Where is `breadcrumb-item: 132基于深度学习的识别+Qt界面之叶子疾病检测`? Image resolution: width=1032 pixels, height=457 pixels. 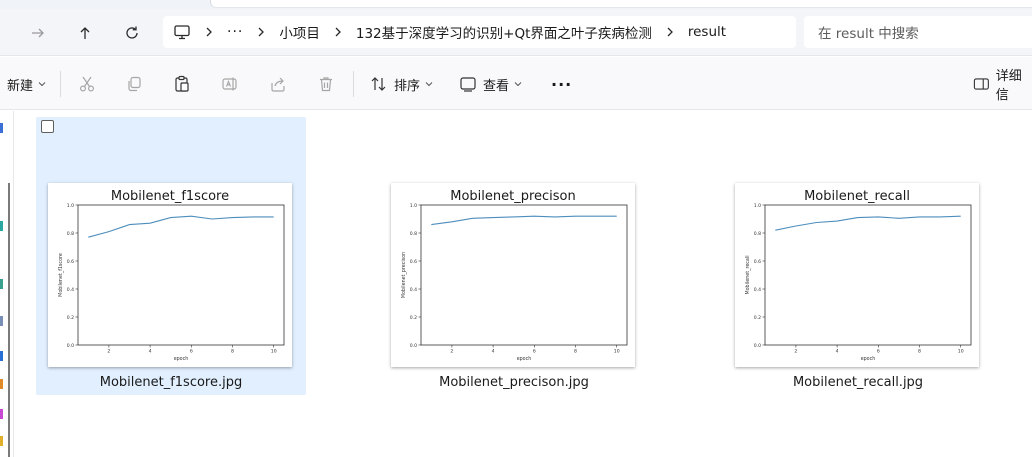
breadcrumb-item: 132基于深度学习的识别+Qt界面之叶子疾病检测 is located at coordinates (504, 32).